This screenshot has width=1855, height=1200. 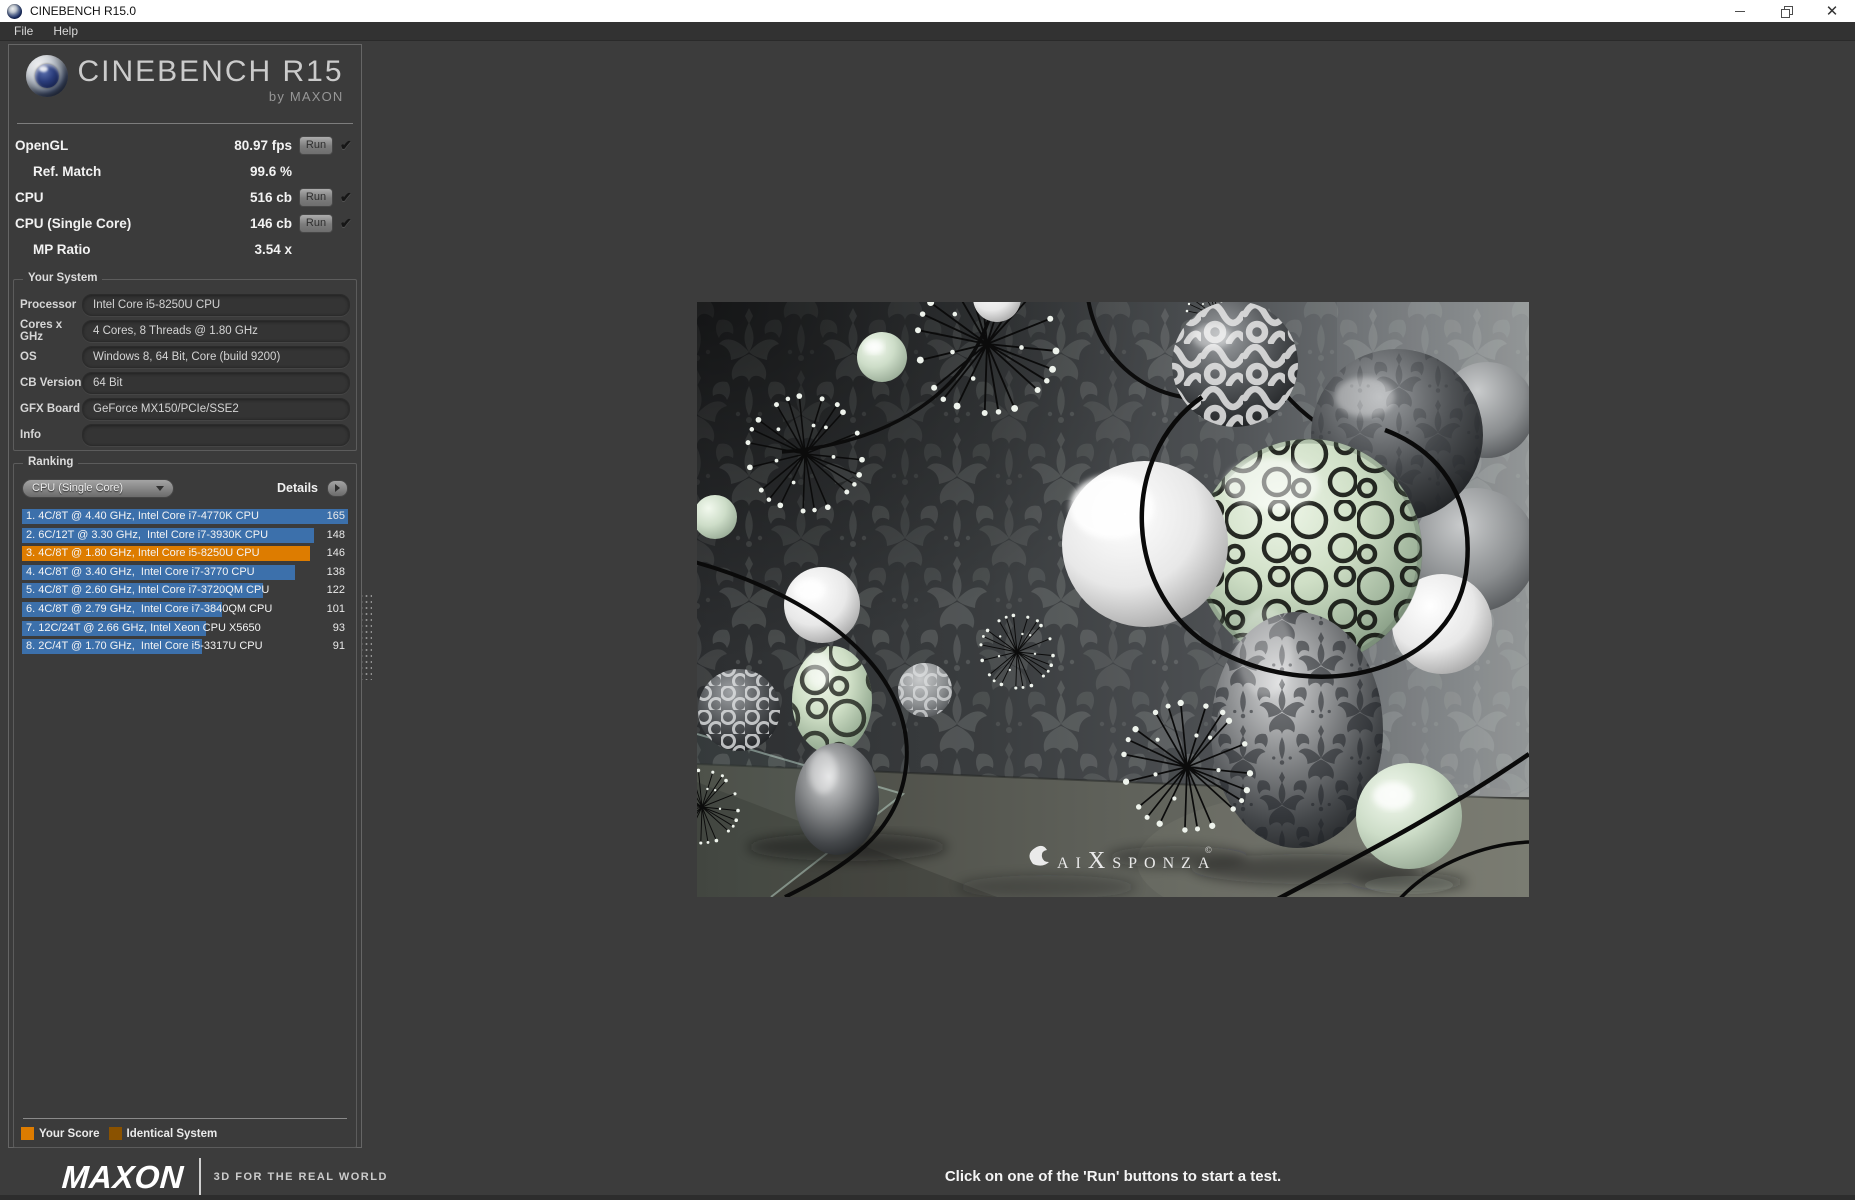 I want to click on system-row: Cores x GHz 4 Cores, 8 Threads @ 1.80 GHz, so click(x=185, y=331).